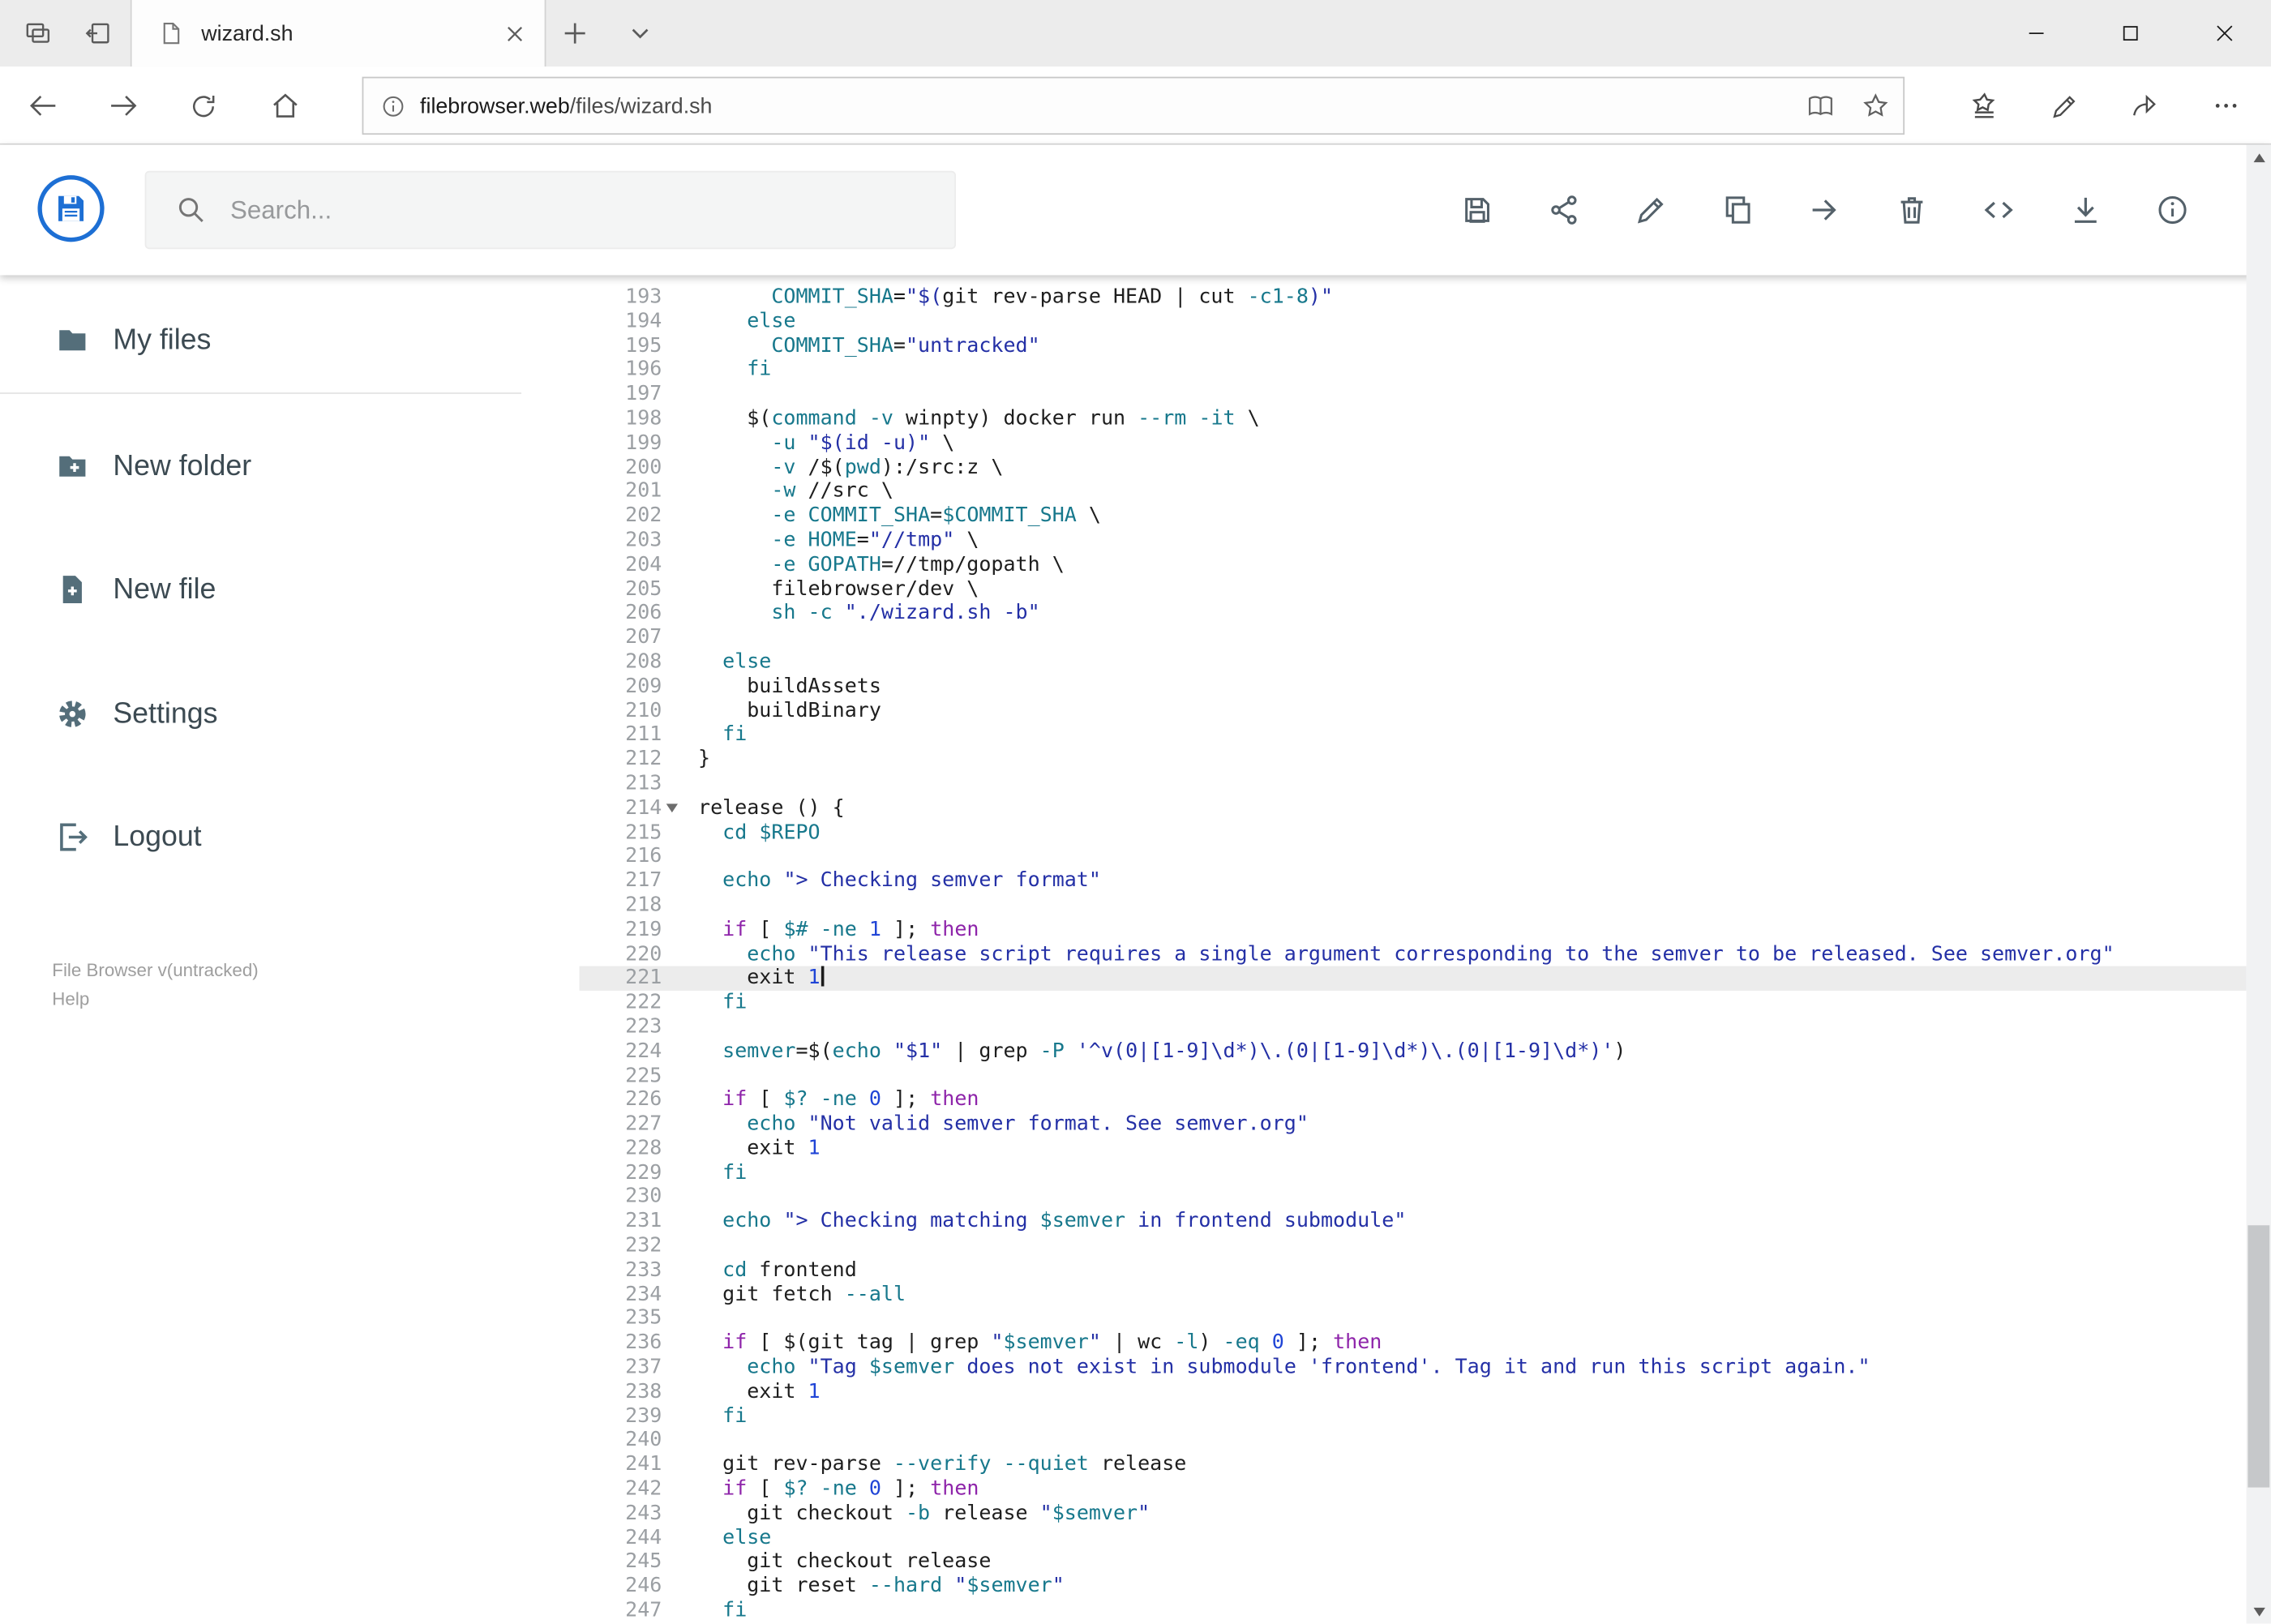  Describe the element at coordinates (1414, 395) in the screenshot. I see `code-line: 197` at that location.